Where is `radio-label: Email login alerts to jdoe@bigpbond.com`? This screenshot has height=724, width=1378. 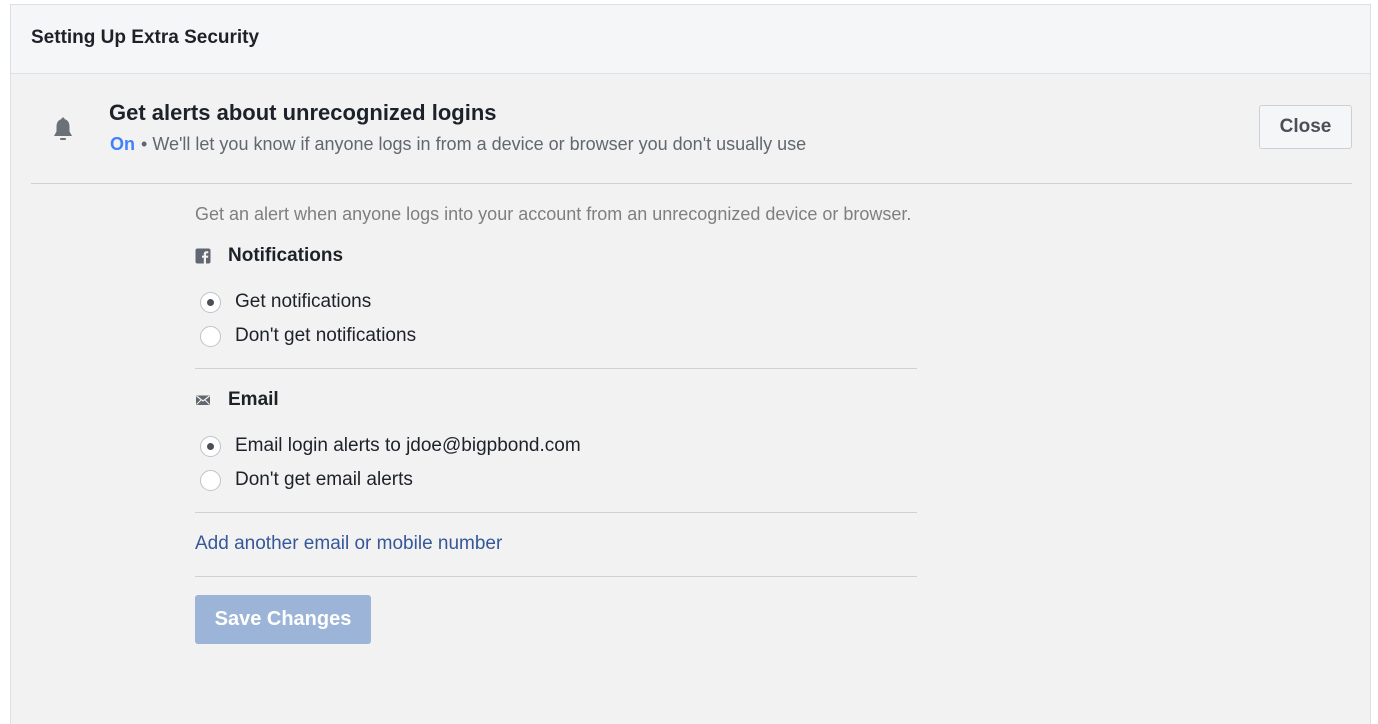 radio-label: Email login alerts to jdoe@bigpbond.com is located at coordinates (408, 445).